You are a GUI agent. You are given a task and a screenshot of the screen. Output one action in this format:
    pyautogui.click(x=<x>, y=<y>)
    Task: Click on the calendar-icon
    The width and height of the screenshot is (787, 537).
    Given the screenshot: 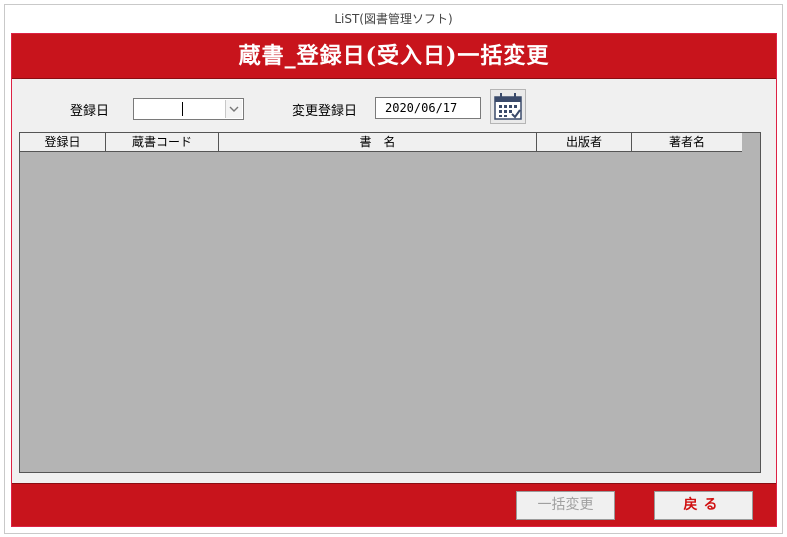 What is the action you would take?
    pyautogui.click(x=508, y=106)
    